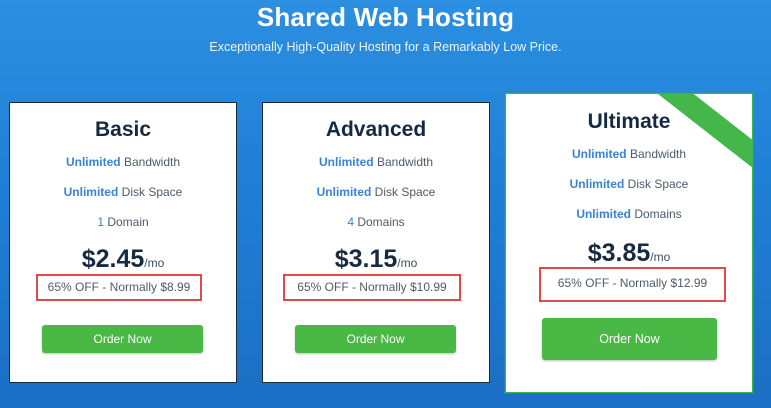 Image resolution: width=771 pixels, height=408 pixels. Describe the element at coordinates (372, 287) in the screenshot. I see `discount-note: 65% OFF - Normally $10.99` at that location.